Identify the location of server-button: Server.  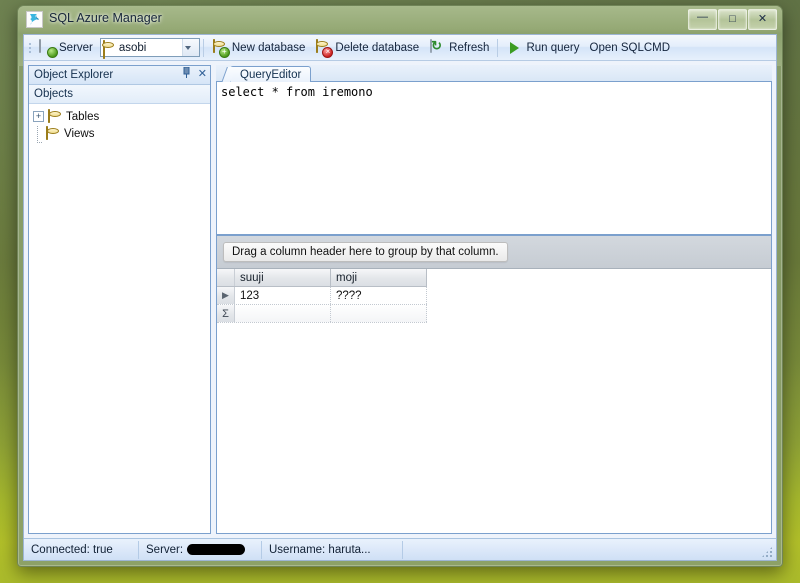
(66, 48).